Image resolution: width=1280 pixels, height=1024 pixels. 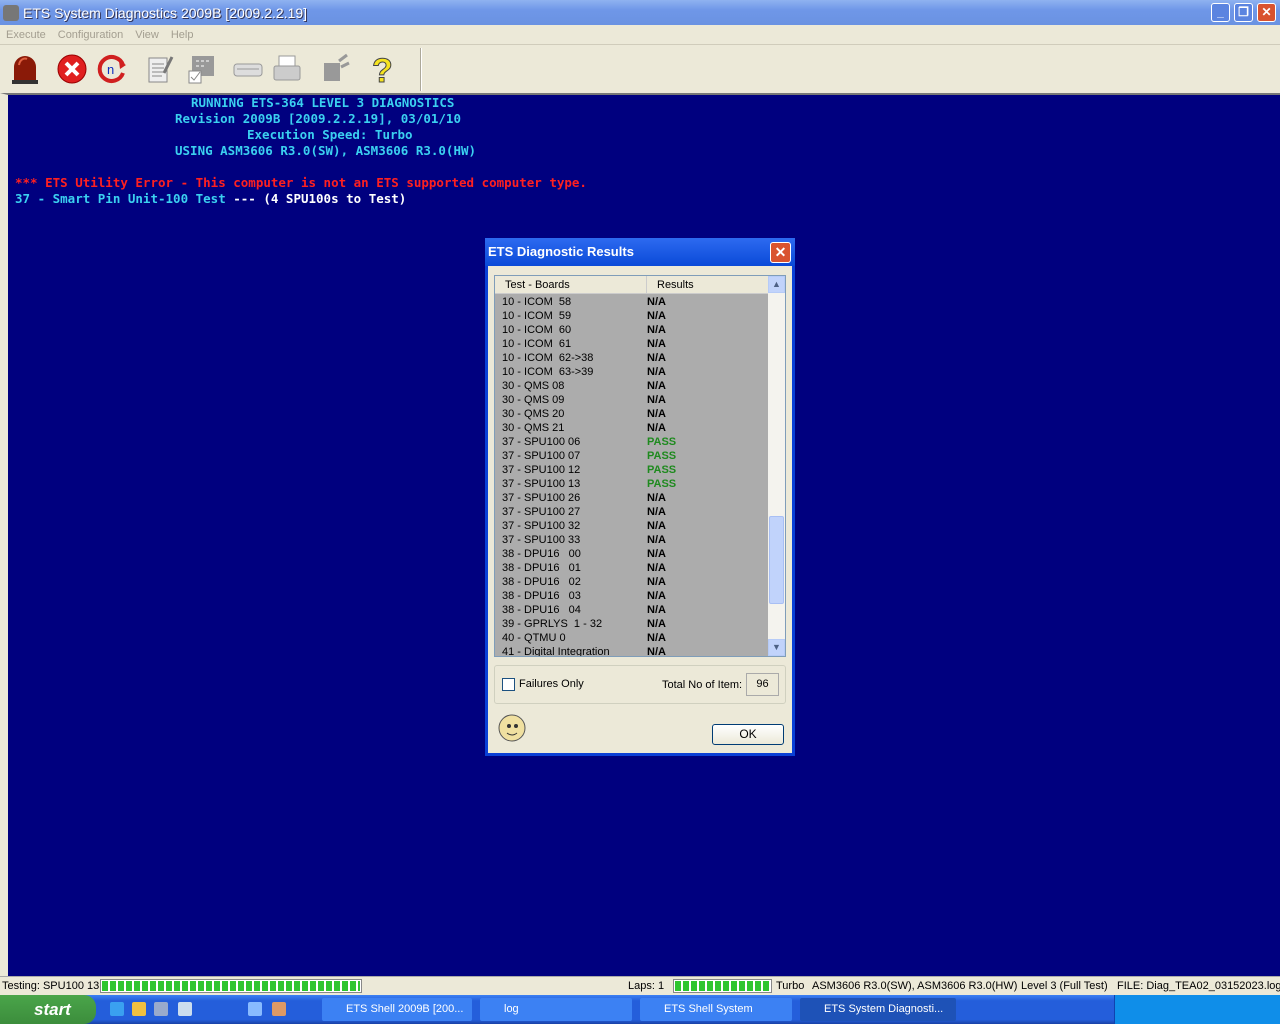 I want to click on test-board-cell: 38 - DPU16 00, so click(x=541, y=554).